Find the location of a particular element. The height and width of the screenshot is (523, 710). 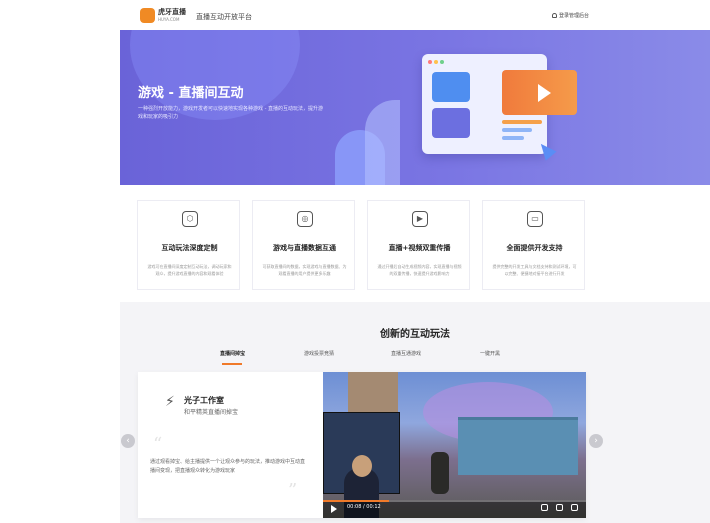

progress-fill is located at coordinates (356, 501).